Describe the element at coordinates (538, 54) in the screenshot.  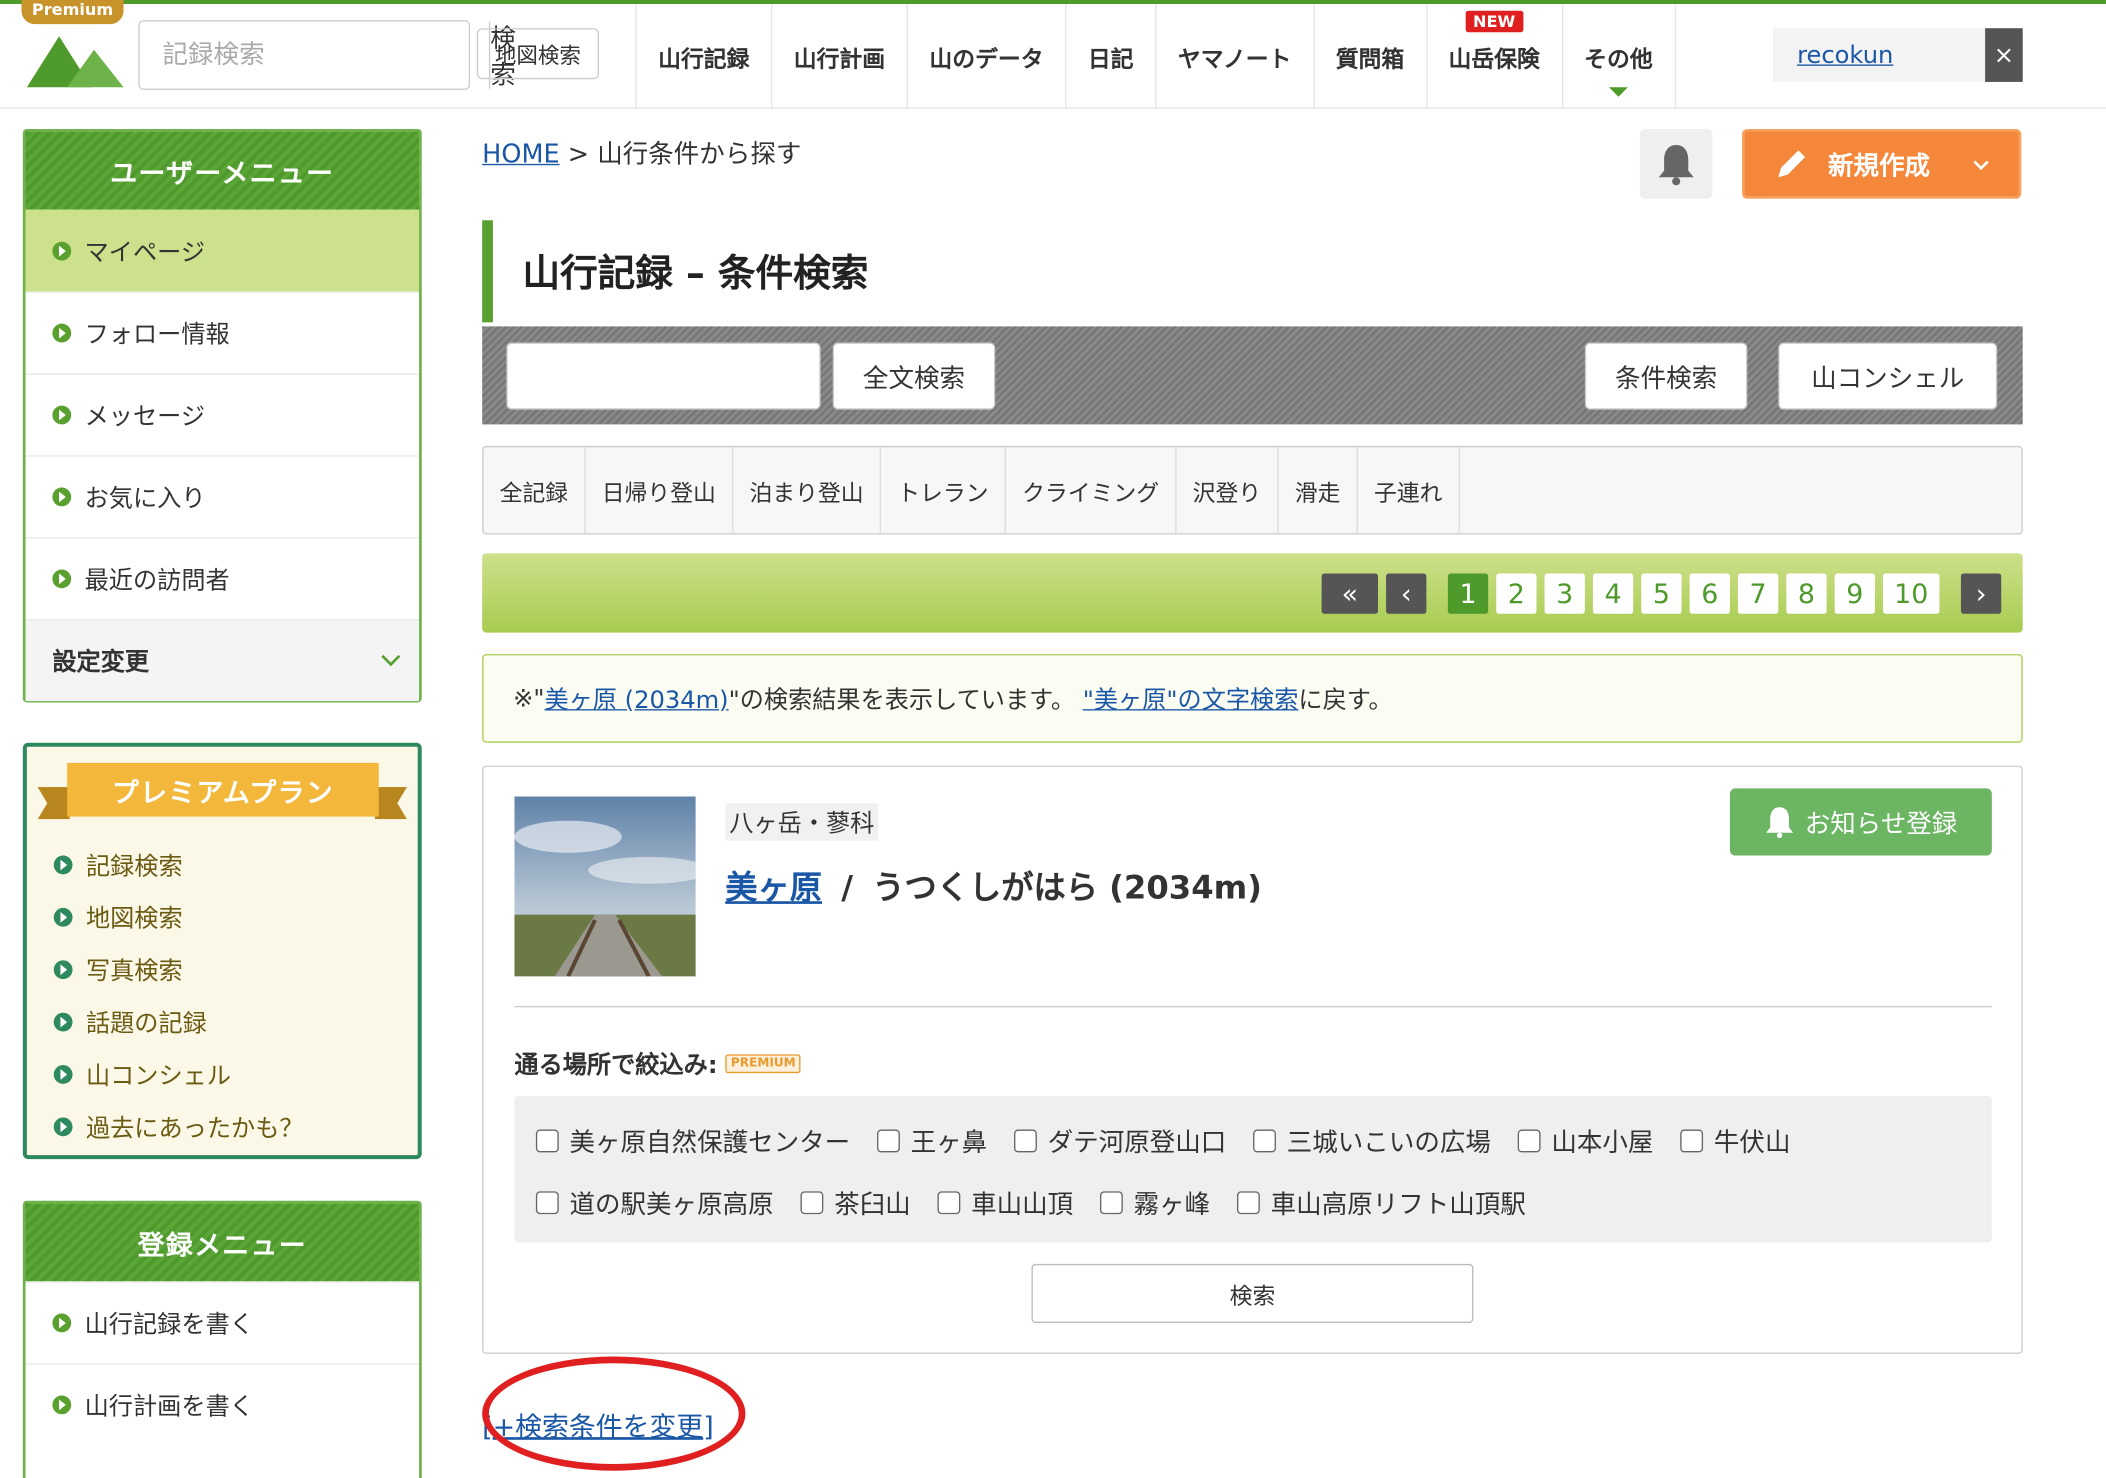
I see `map-search-button: 地図検索` at that location.